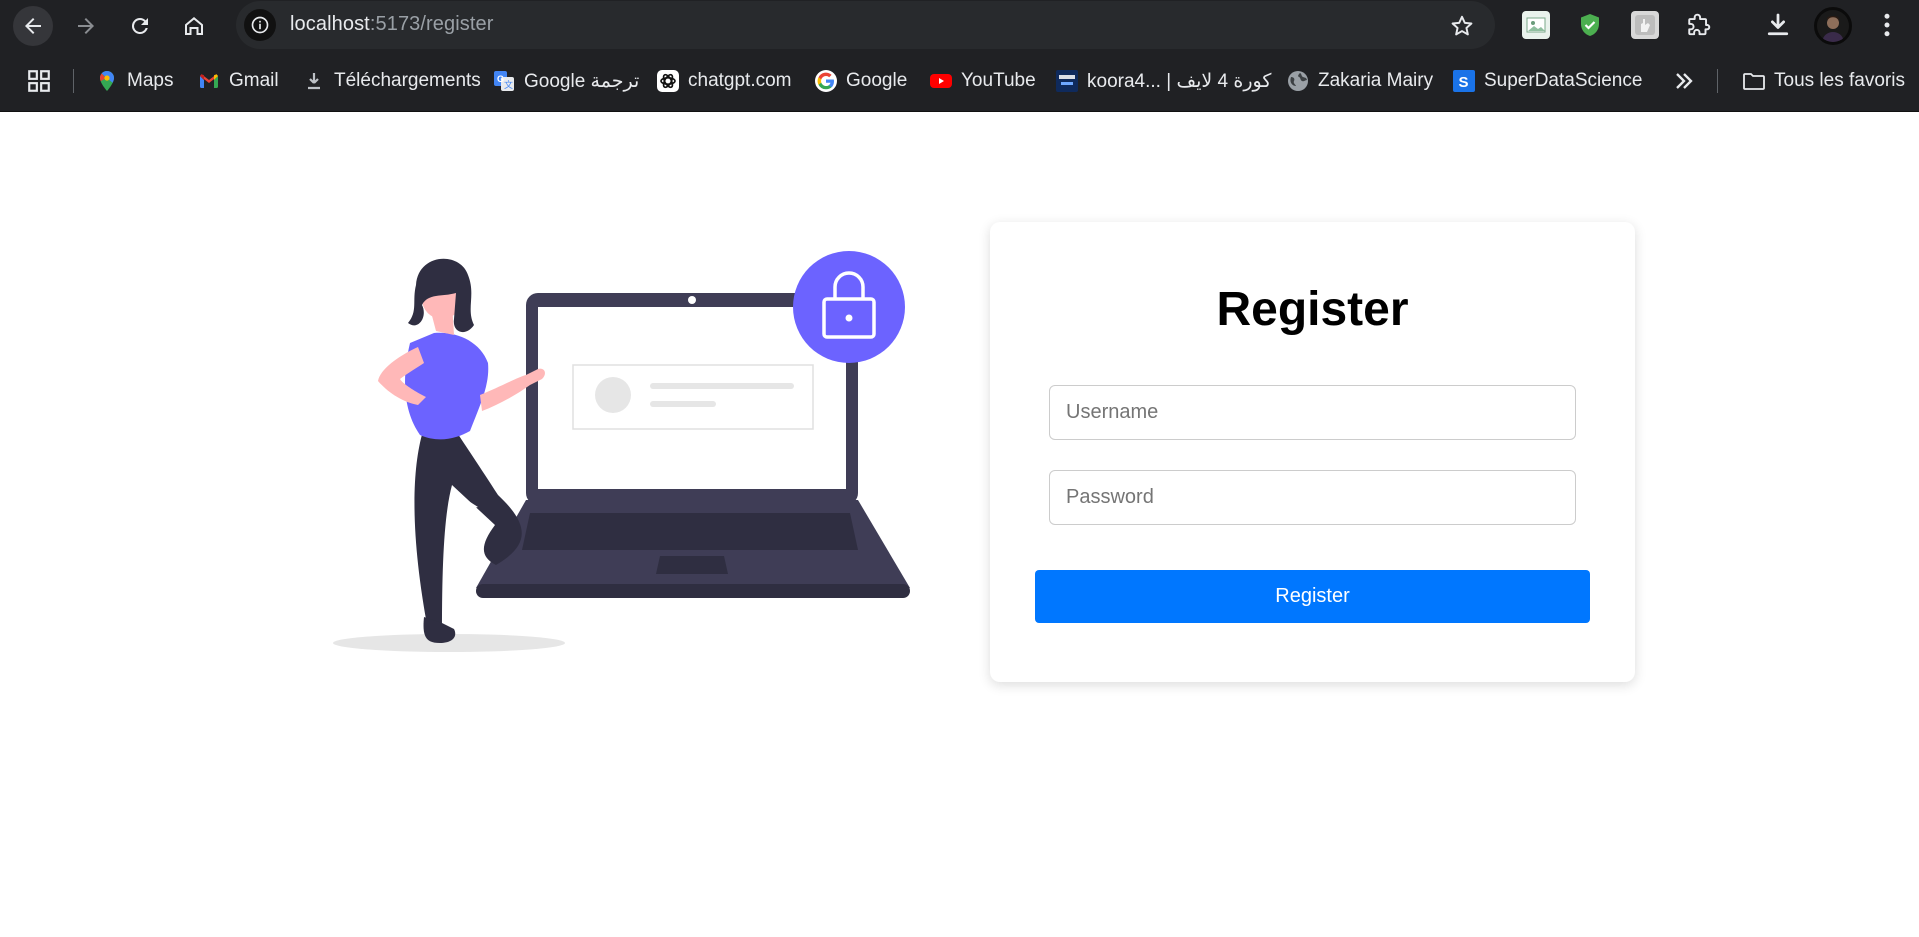 Image resolution: width=1919 pixels, height=937 pixels. I want to click on bookmark-label: Gmail, so click(254, 80).